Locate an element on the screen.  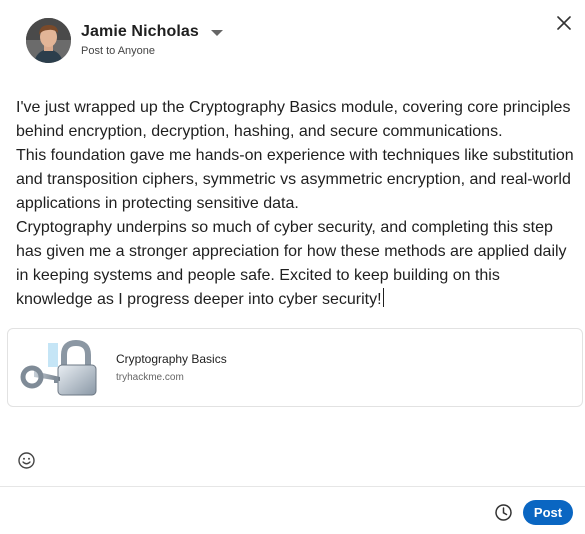
close-button is located at coordinates (564, 23).